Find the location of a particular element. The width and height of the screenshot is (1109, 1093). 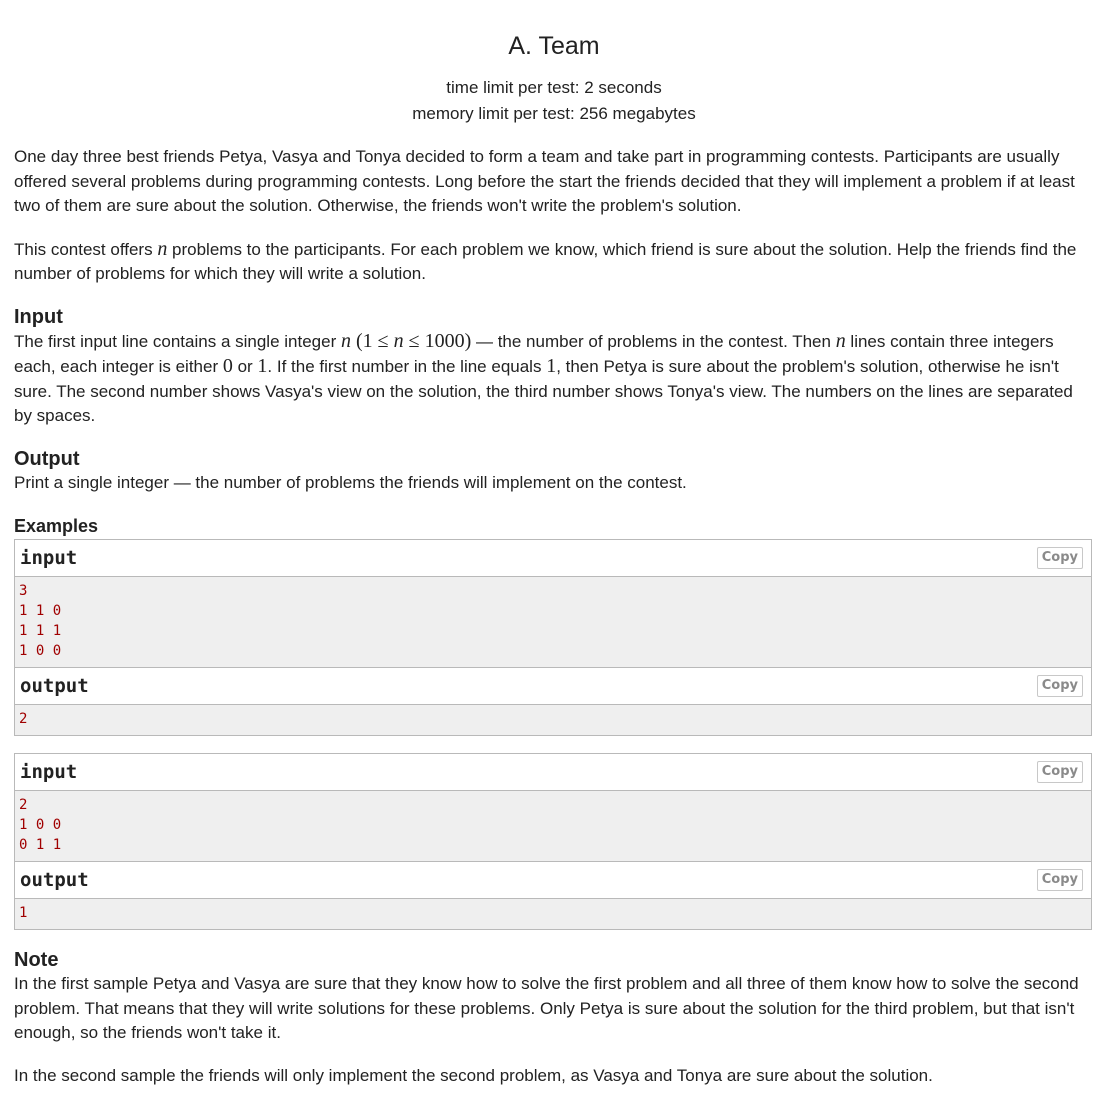

example-input-line: 1 1 1 is located at coordinates (40, 631).